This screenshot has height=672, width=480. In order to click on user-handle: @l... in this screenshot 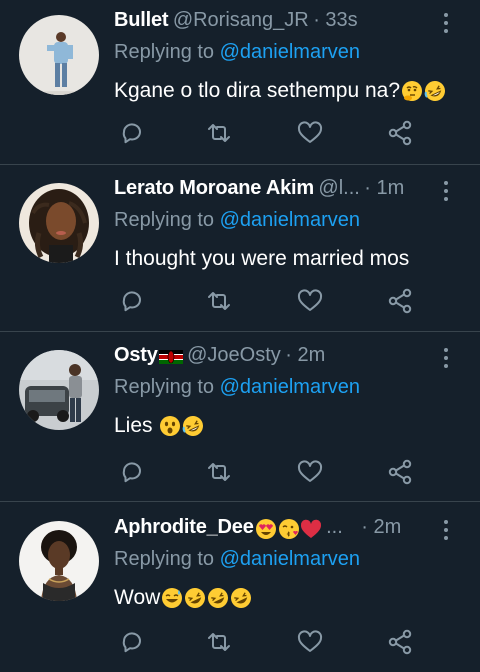, I will do `click(338, 188)`.